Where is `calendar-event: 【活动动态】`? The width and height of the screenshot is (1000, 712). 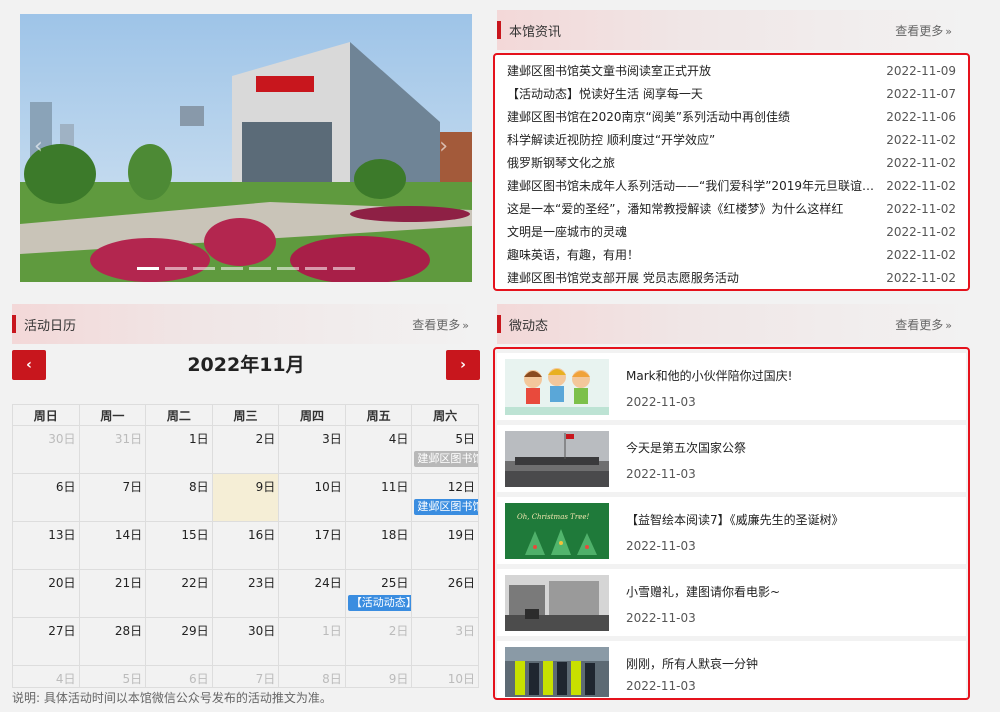
calendar-event: 【活动动态】 is located at coordinates (379, 603).